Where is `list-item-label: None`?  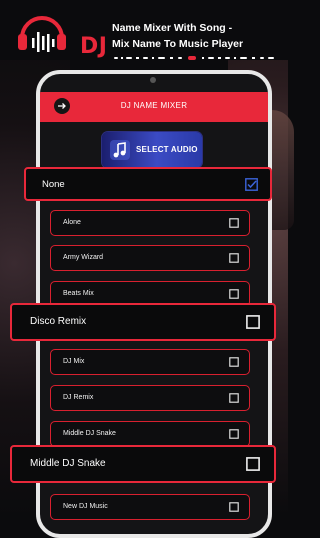 list-item-label: None is located at coordinates (53, 184).